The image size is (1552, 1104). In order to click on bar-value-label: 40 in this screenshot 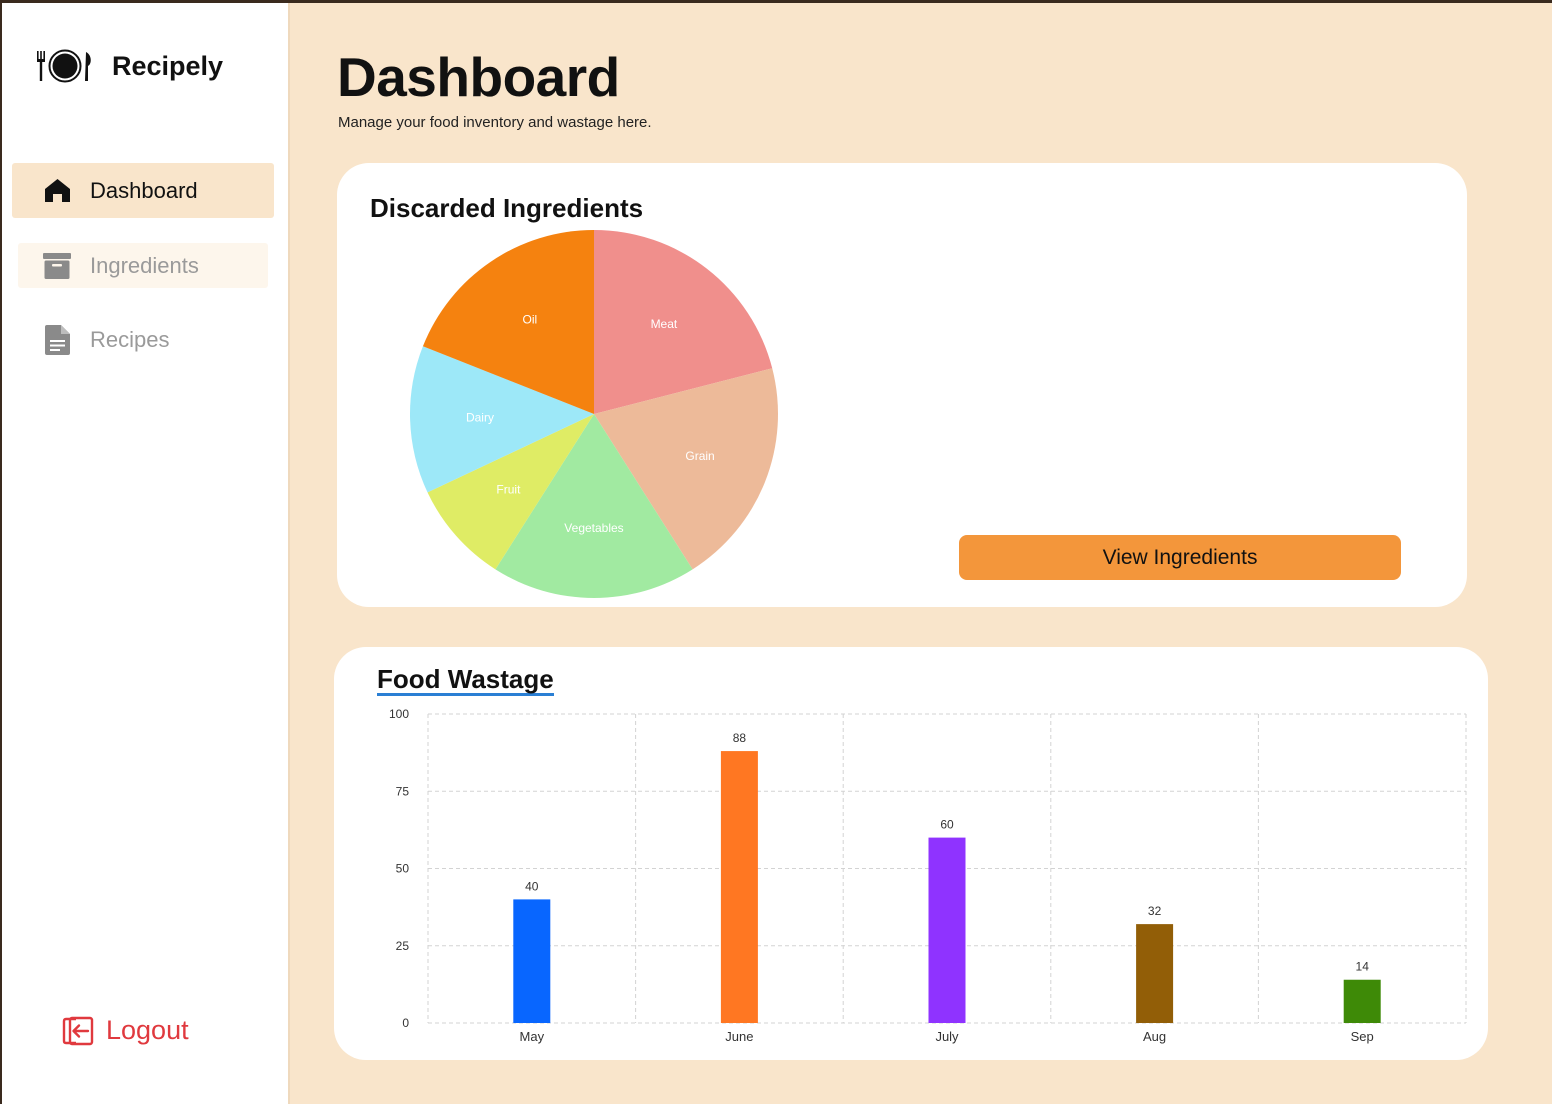, I will do `click(532, 886)`.